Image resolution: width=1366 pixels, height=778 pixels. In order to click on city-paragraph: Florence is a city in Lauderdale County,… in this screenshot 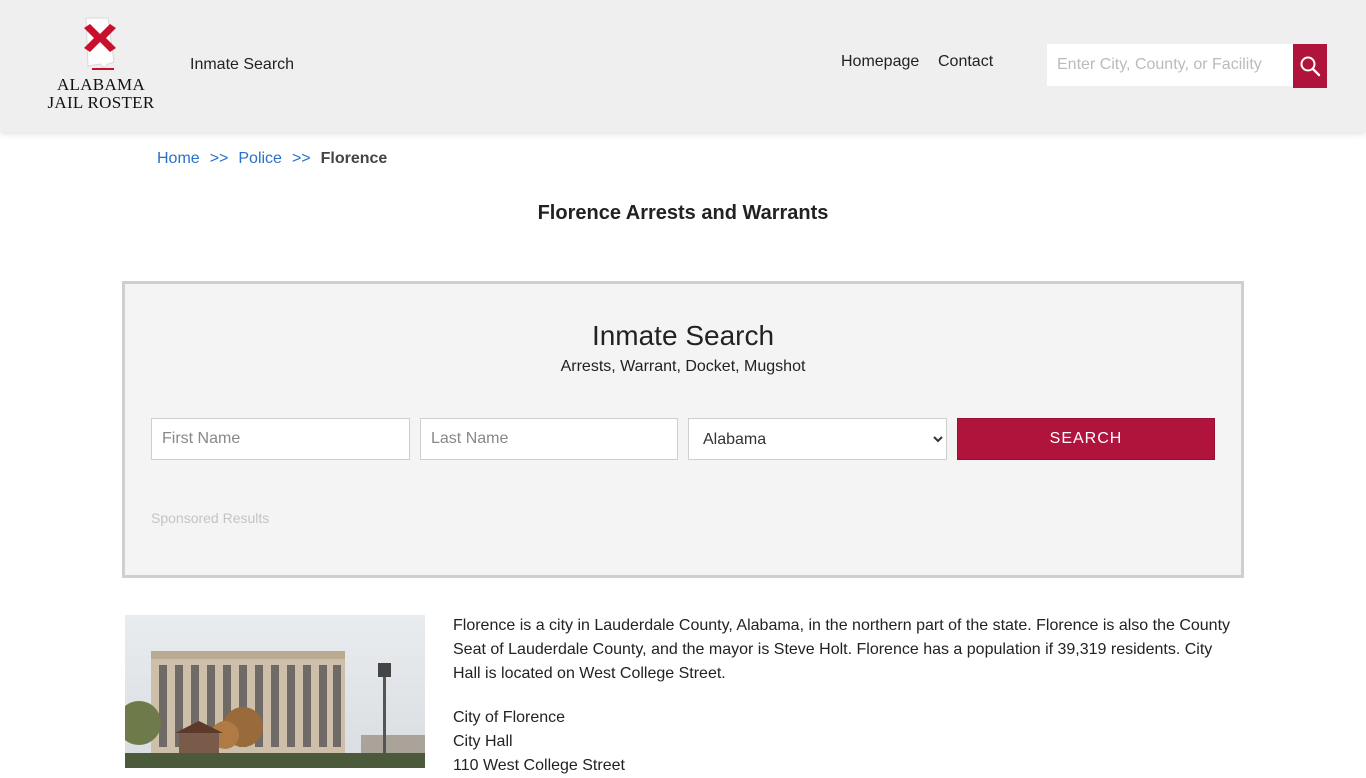, I will do `click(842, 649)`.